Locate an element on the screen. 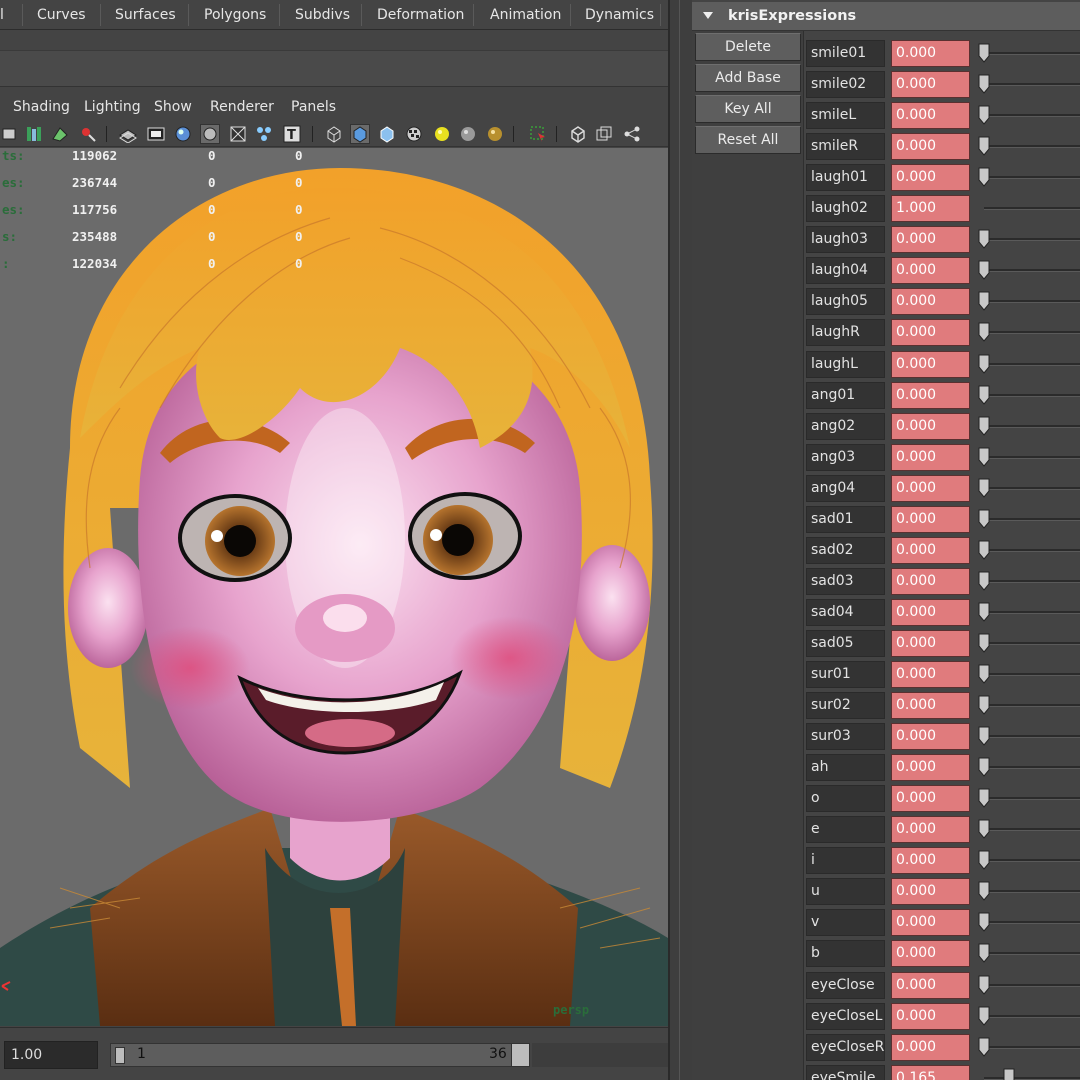 This screenshot has width=1080, height=1080. film-gate-icon is located at coordinates (156, 134).